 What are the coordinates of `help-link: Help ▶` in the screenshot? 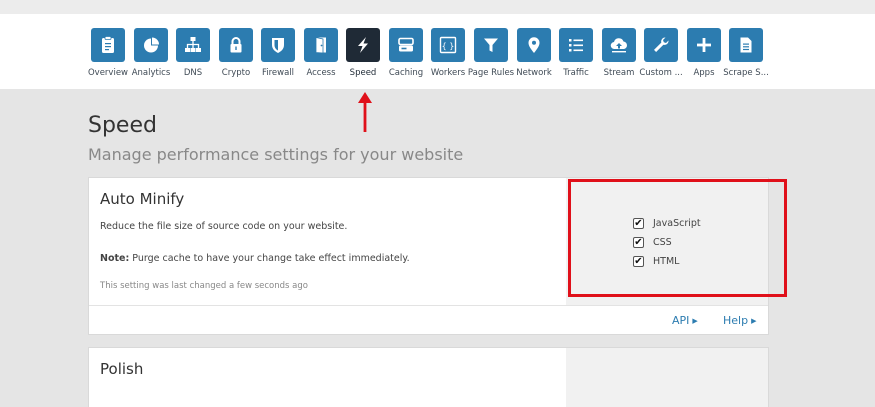 It's located at (739, 320).